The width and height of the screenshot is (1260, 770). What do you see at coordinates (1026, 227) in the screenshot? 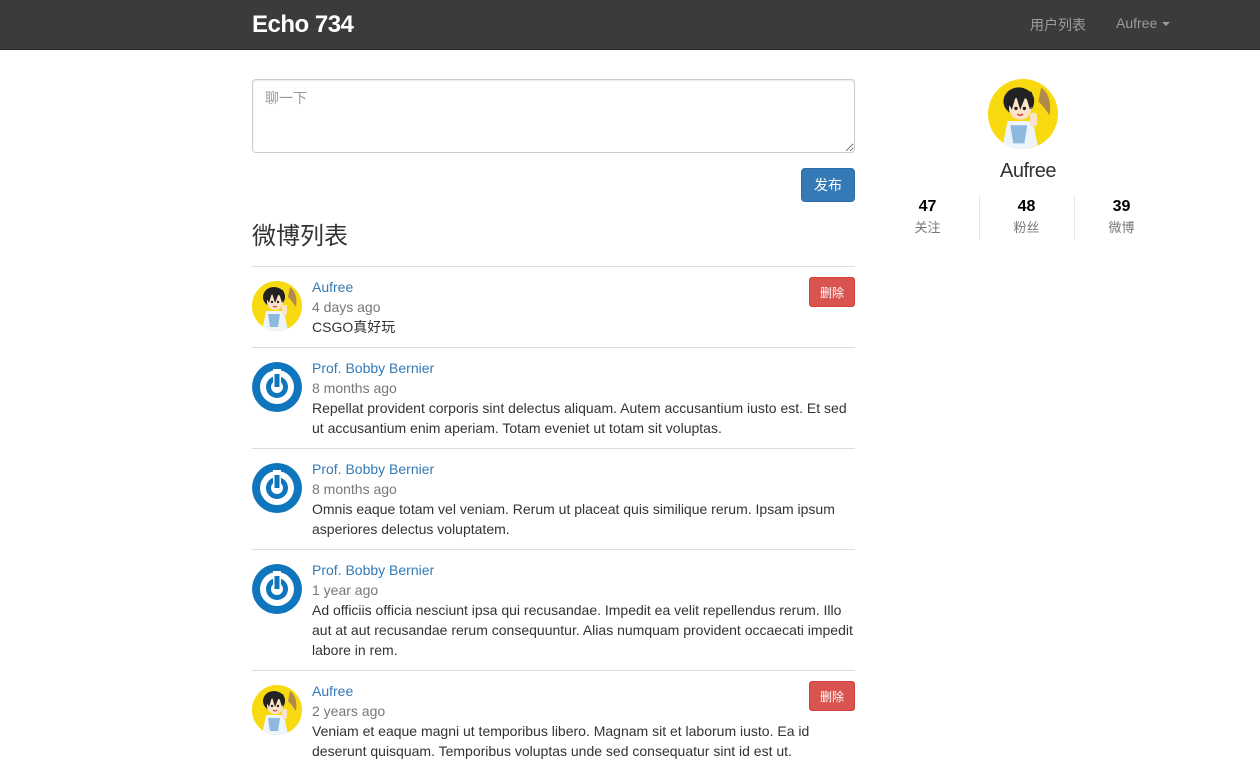
I see `followers-label: 粉丝` at bounding box center [1026, 227].